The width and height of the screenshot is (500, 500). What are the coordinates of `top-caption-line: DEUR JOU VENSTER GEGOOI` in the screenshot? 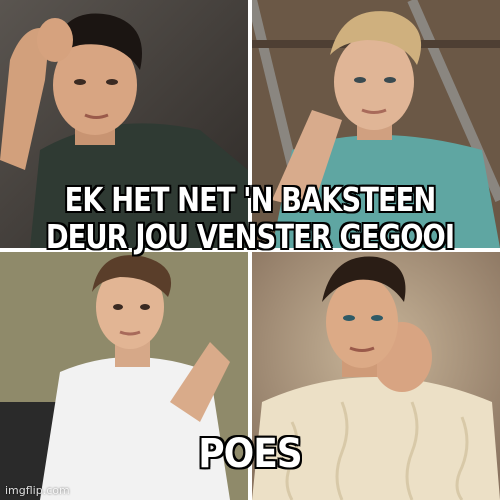 It's located at (250, 236).